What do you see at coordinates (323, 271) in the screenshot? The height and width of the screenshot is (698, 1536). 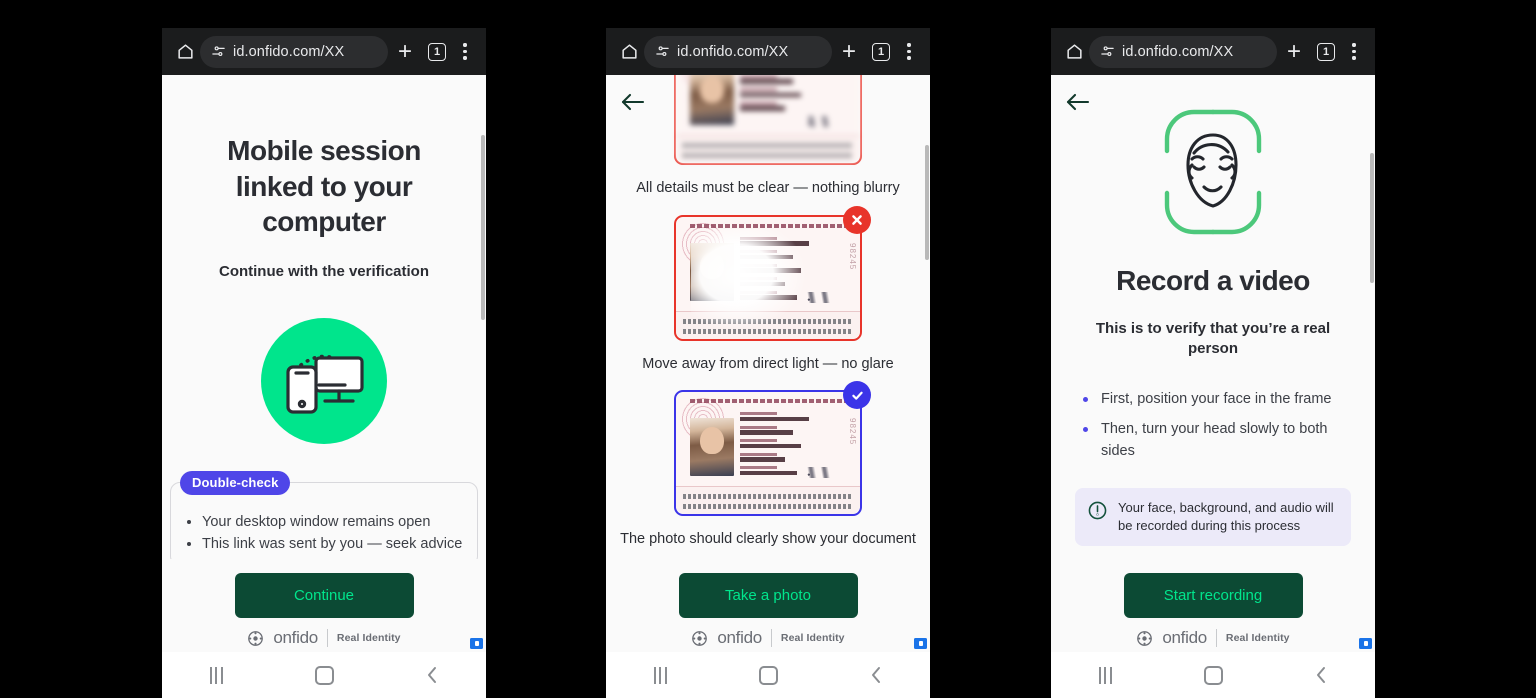 I see `page-subtitle: Continue with the verification` at bounding box center [323, 271].